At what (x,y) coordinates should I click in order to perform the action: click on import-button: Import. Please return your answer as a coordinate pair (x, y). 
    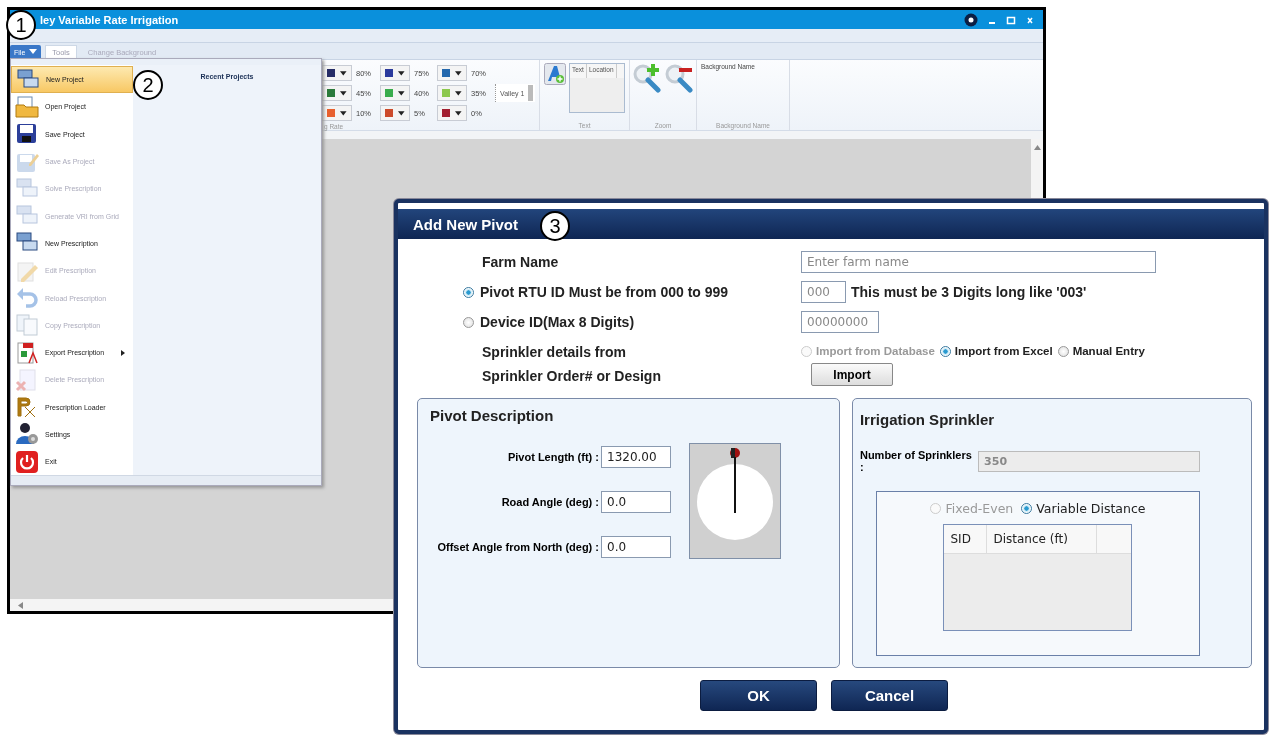
    Looking at the image, I should click on (852, 374).